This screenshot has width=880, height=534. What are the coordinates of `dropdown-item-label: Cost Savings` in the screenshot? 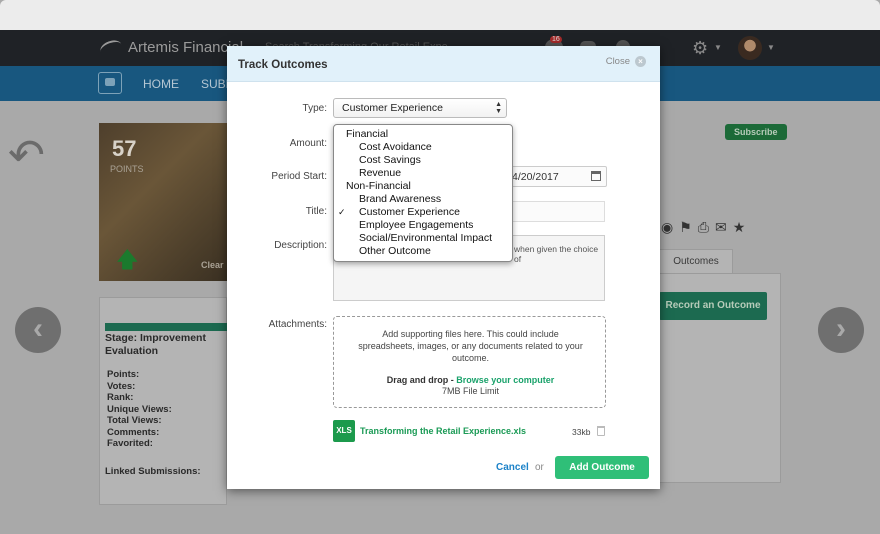 It's located at (390, 160).